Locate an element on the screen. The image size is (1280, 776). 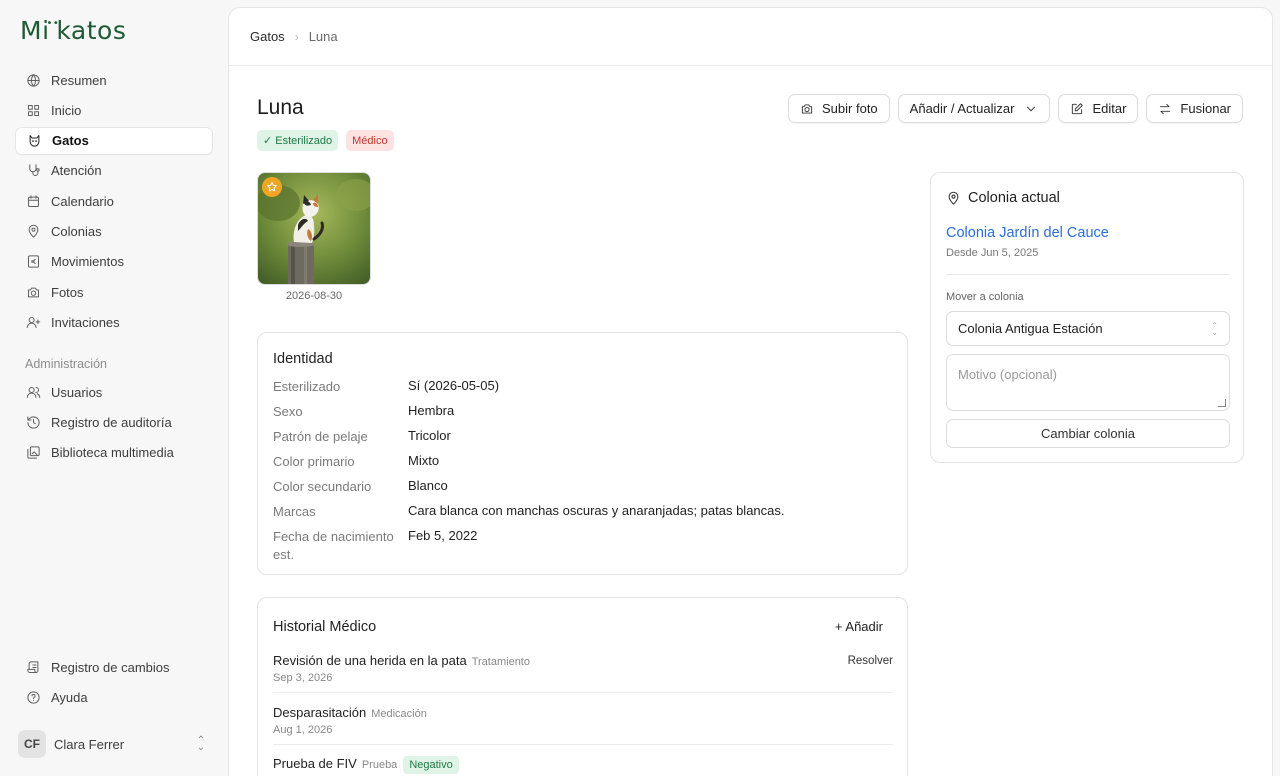
sidebar-item-label: Resumen is located at coordinates (79, 80).